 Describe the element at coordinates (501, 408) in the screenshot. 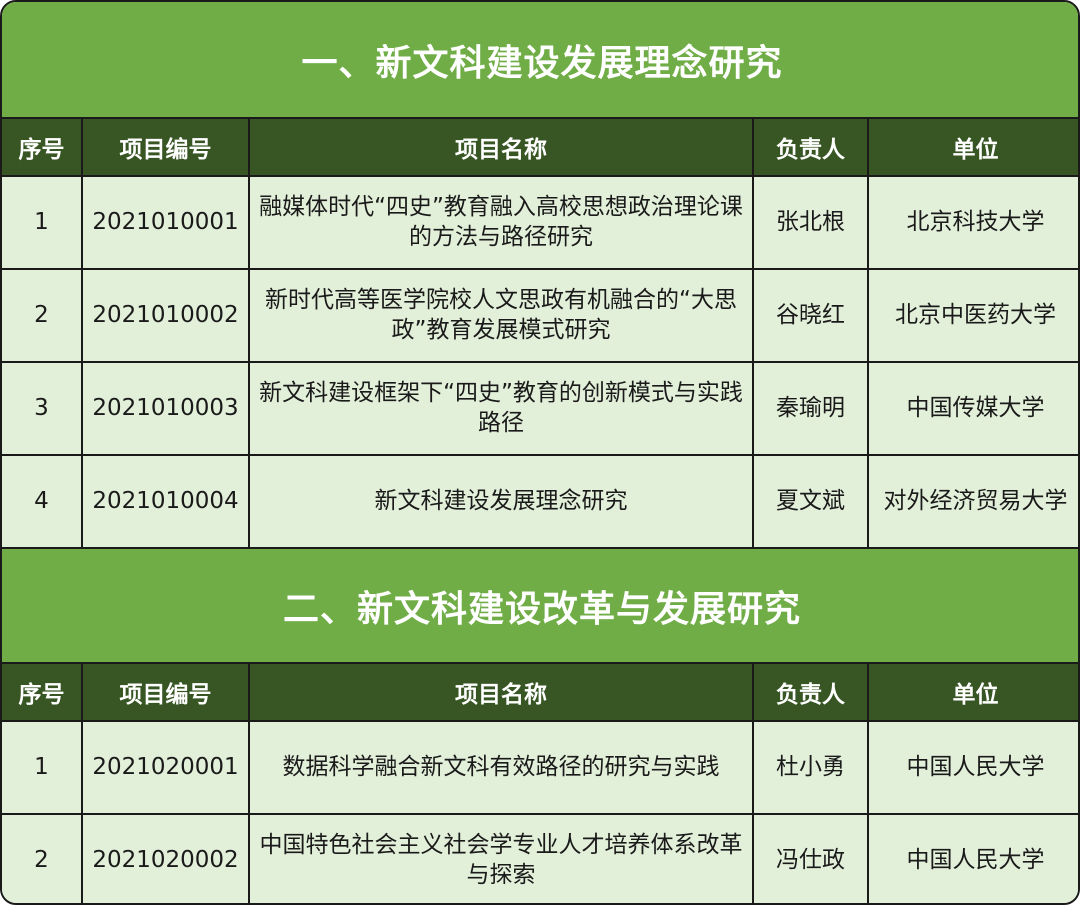

I see `cell-project-name: 新文科建设框架下“四史”教育的创新模式与实践路径` at that location.